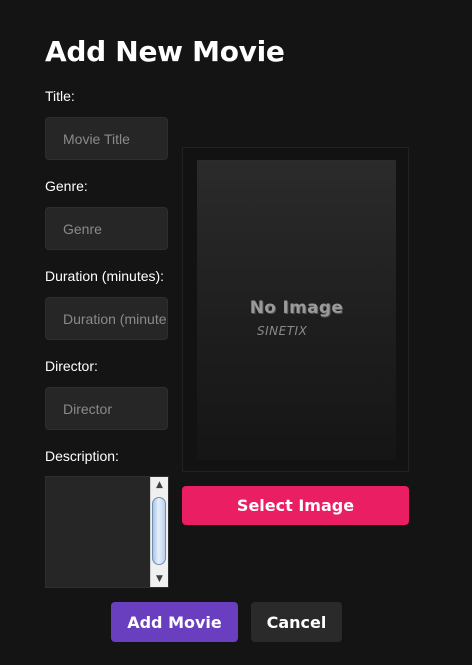 The image size is (472, 665). Describe the element at coordinates (282, 331) in the screenshot. I see `poster-brand-text: SINETIX` at that location.